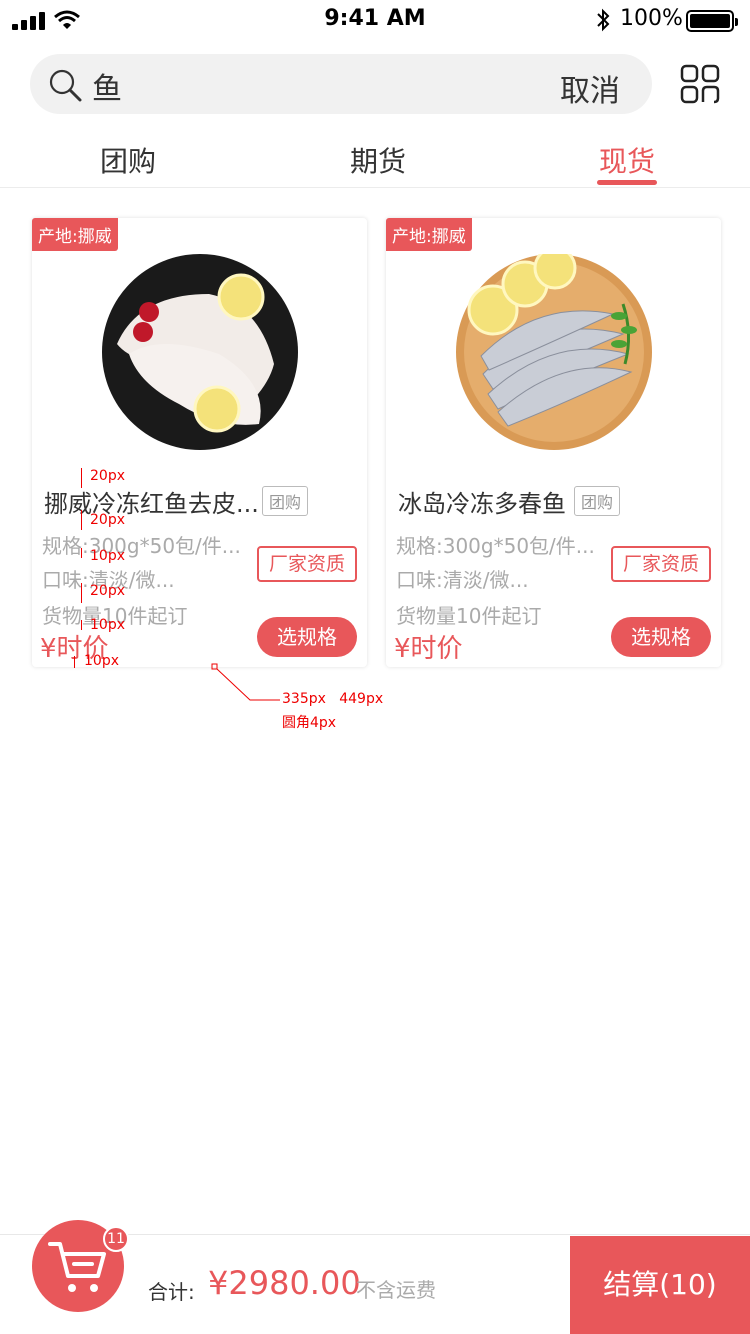 The width and height of the screenshot is (750, 1334). Describe the element at coordinates (428, 649) in the screenshot. I see `product-price: ¥时价` at that location.